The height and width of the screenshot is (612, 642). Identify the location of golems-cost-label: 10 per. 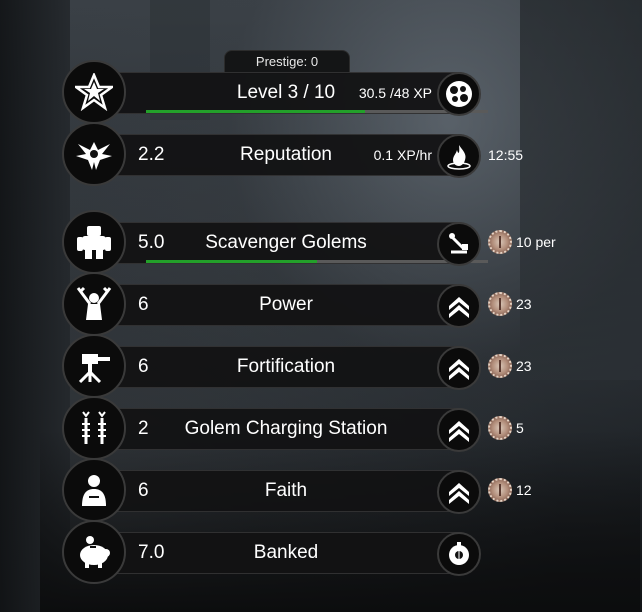
(536, 242).